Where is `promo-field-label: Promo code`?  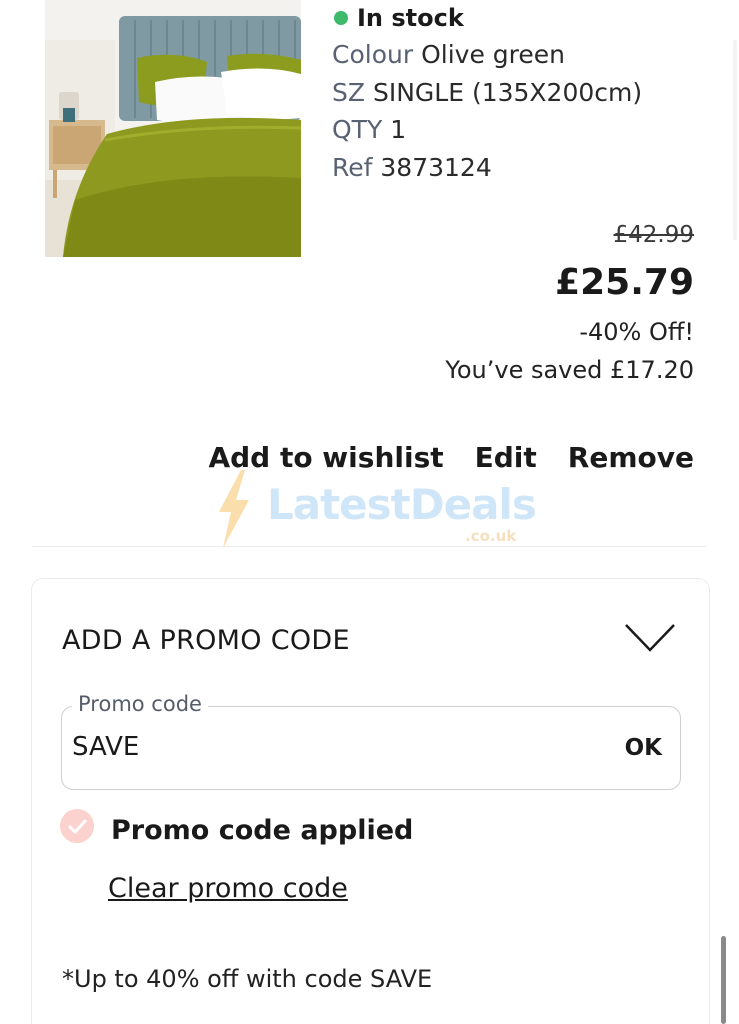
promo-field-label: Promo code is located at coordinates (140, 704).